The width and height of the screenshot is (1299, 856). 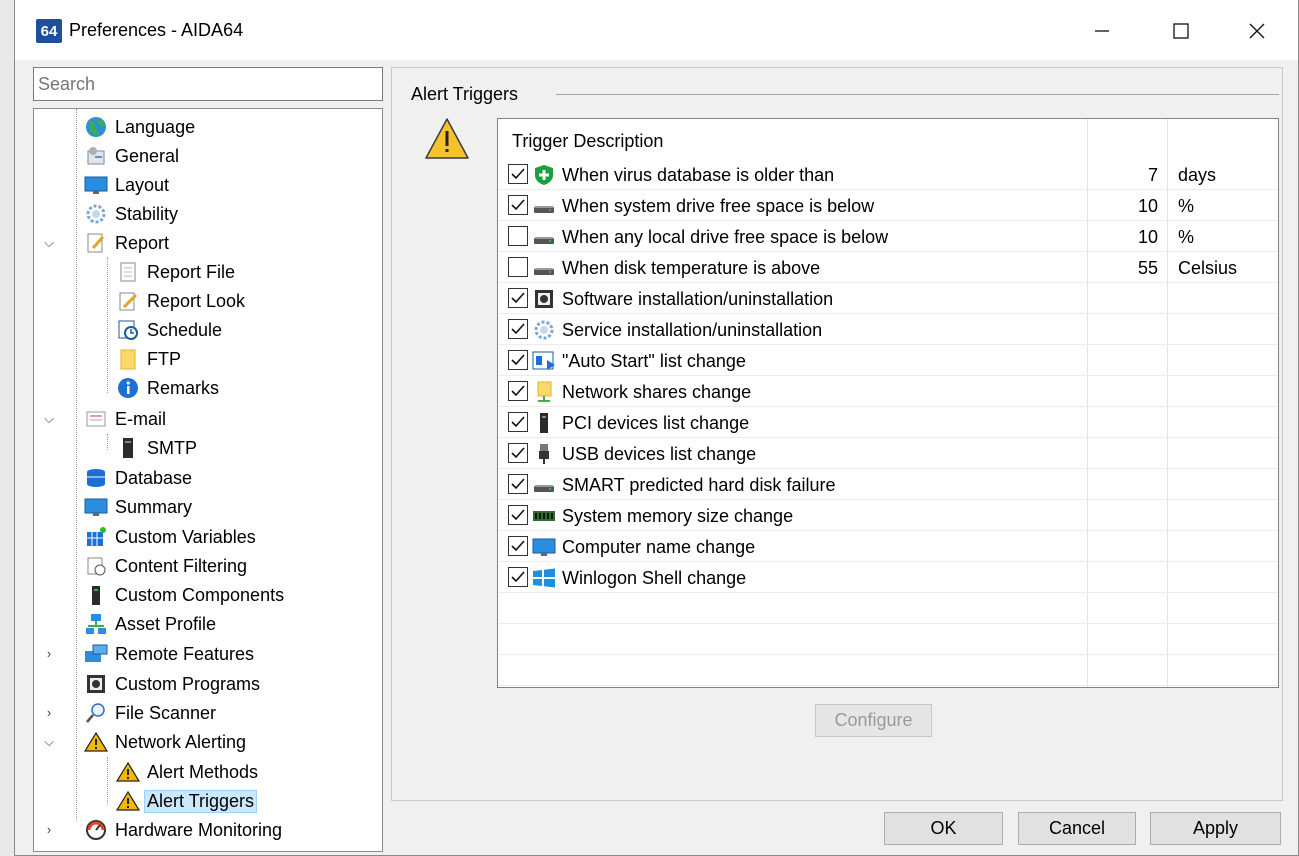 I want to click on report-expand-toggle: ⌵, so click(x=49, y=243).